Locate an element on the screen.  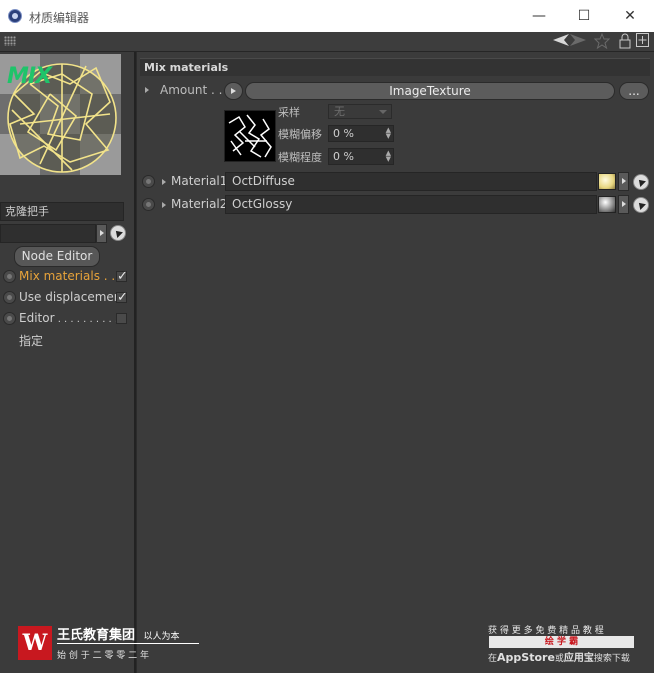
material1-swatch is located at coordinates (607, 181).